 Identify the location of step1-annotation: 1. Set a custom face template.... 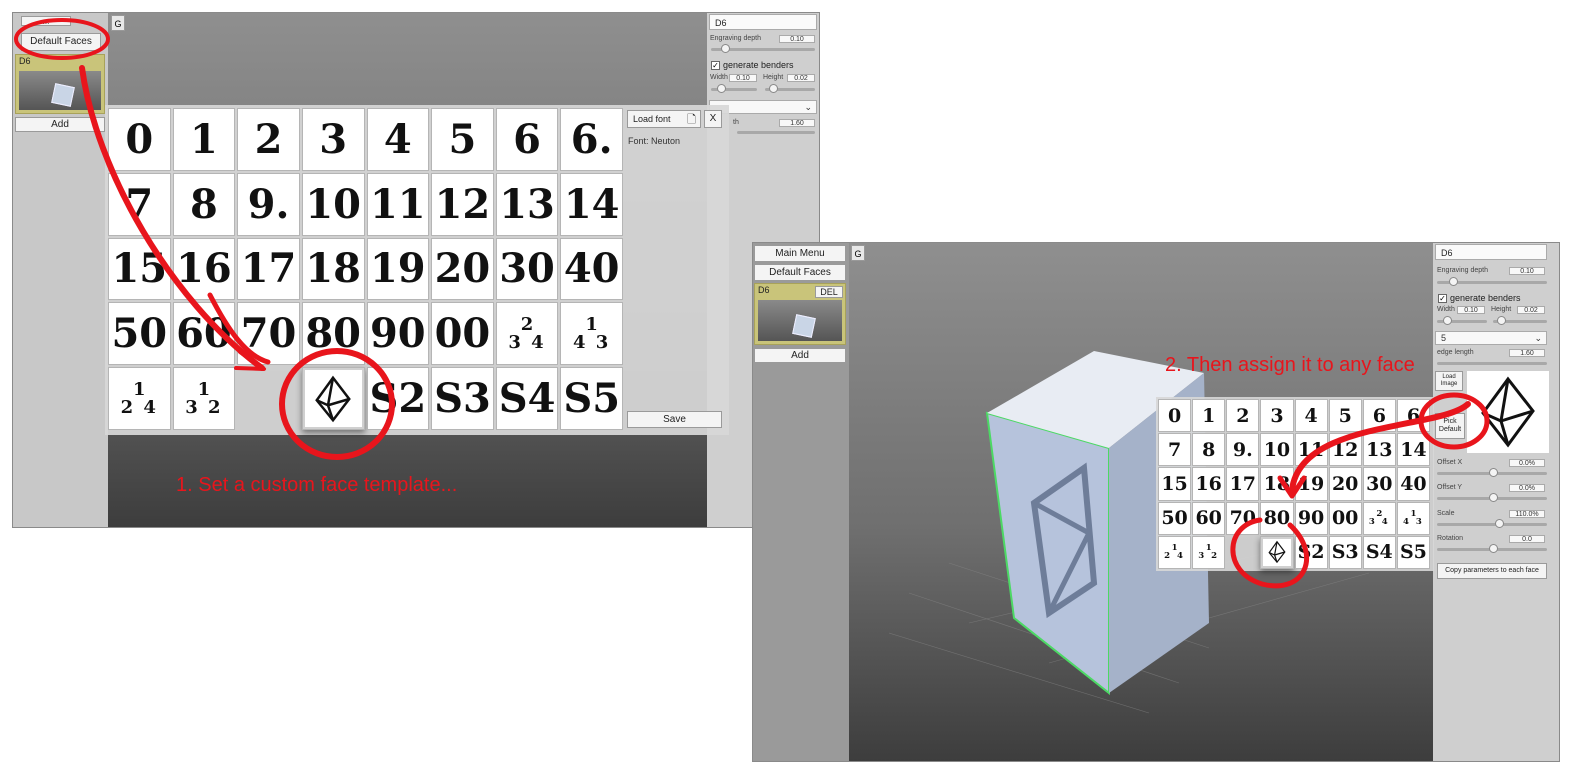
(317, 485).